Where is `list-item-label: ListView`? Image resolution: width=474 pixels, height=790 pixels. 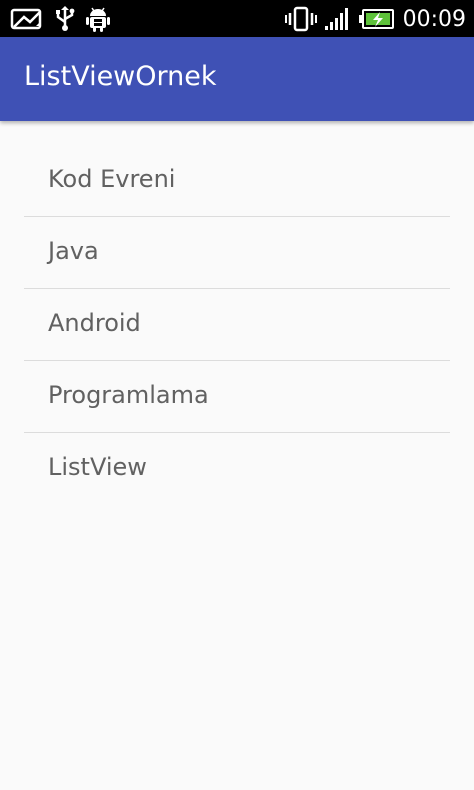
list-item-label: ListView is located at coordinates (97, 467).